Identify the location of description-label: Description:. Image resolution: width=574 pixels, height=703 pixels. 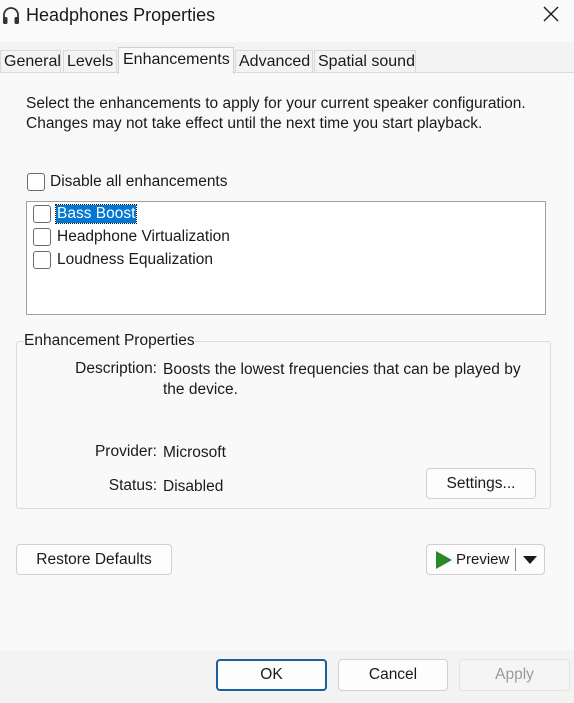
(116, 368).